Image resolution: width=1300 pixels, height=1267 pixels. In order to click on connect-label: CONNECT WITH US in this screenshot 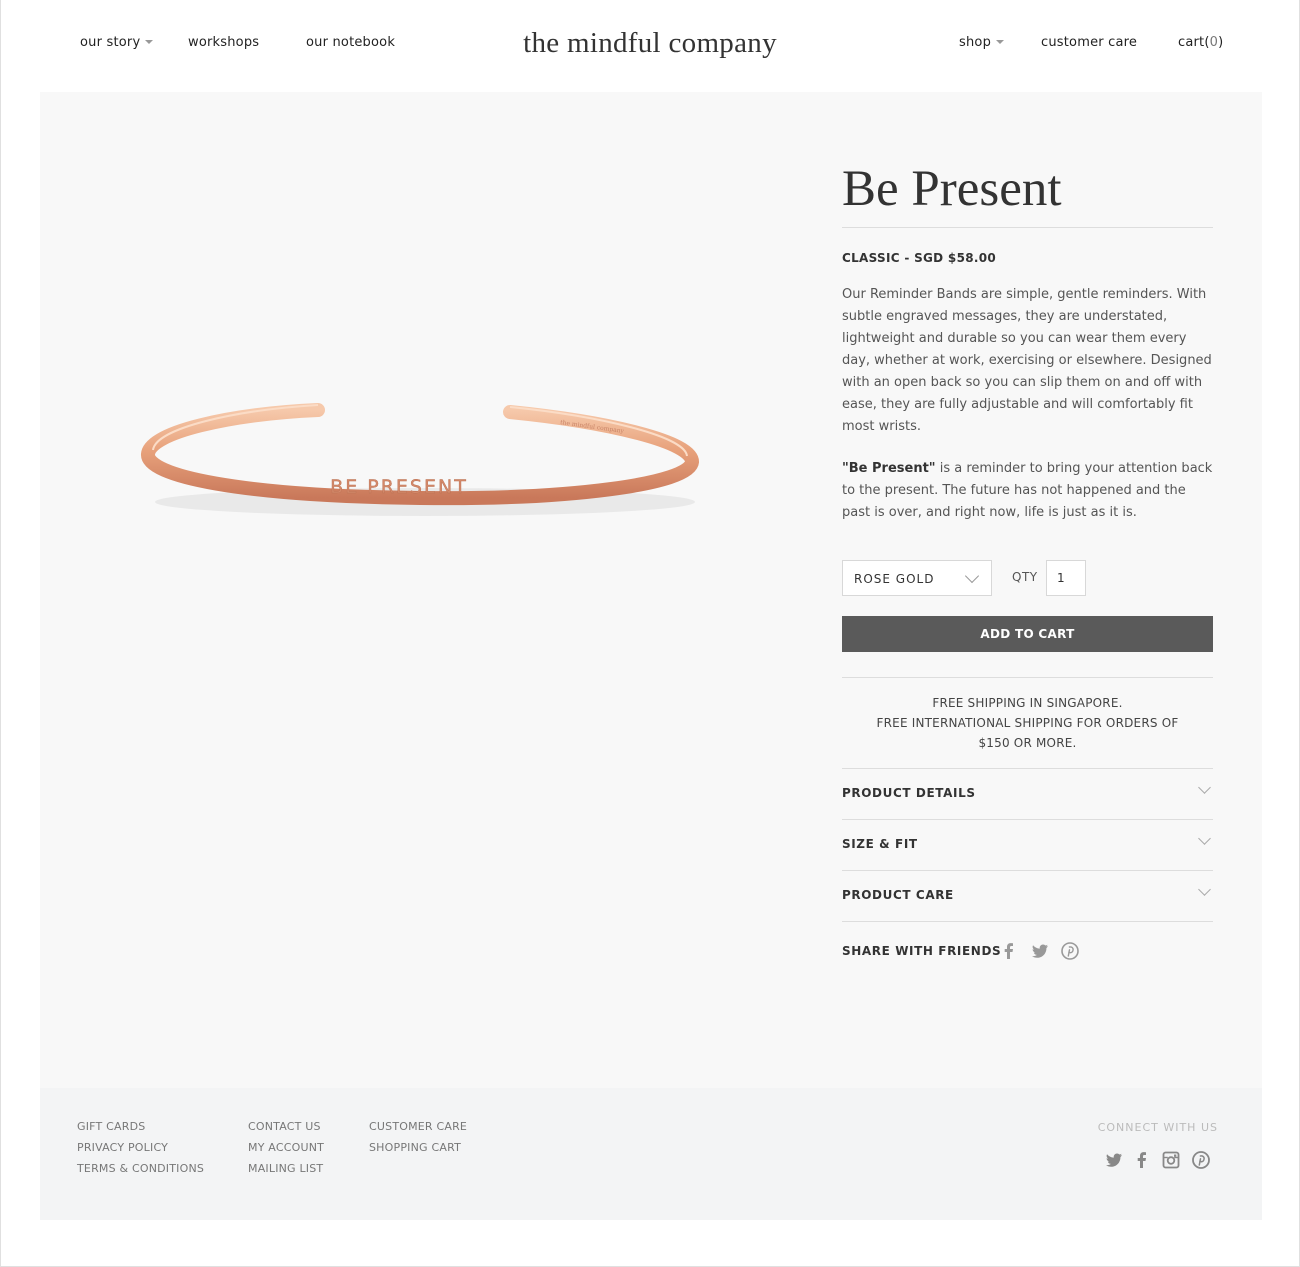, I will do `click(1157, 1127)`.